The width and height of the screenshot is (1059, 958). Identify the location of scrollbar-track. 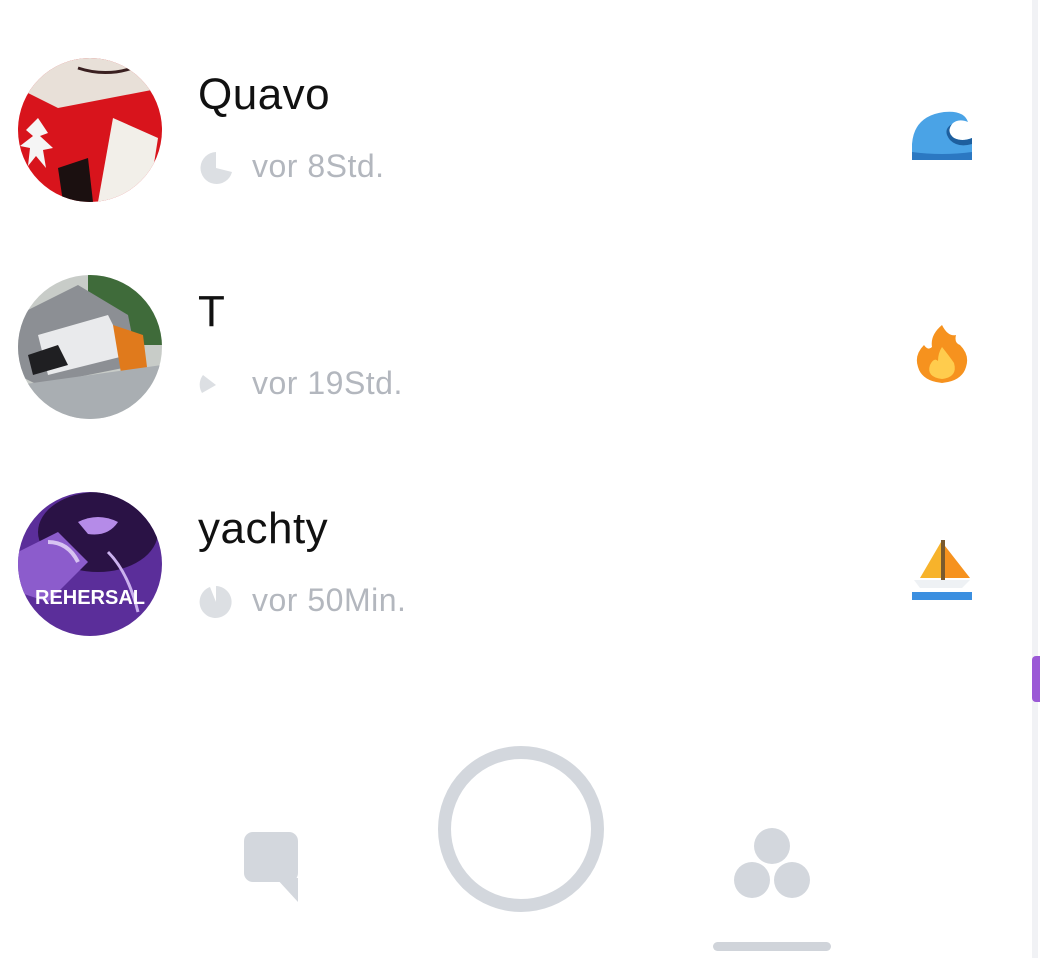
(1035, 479).